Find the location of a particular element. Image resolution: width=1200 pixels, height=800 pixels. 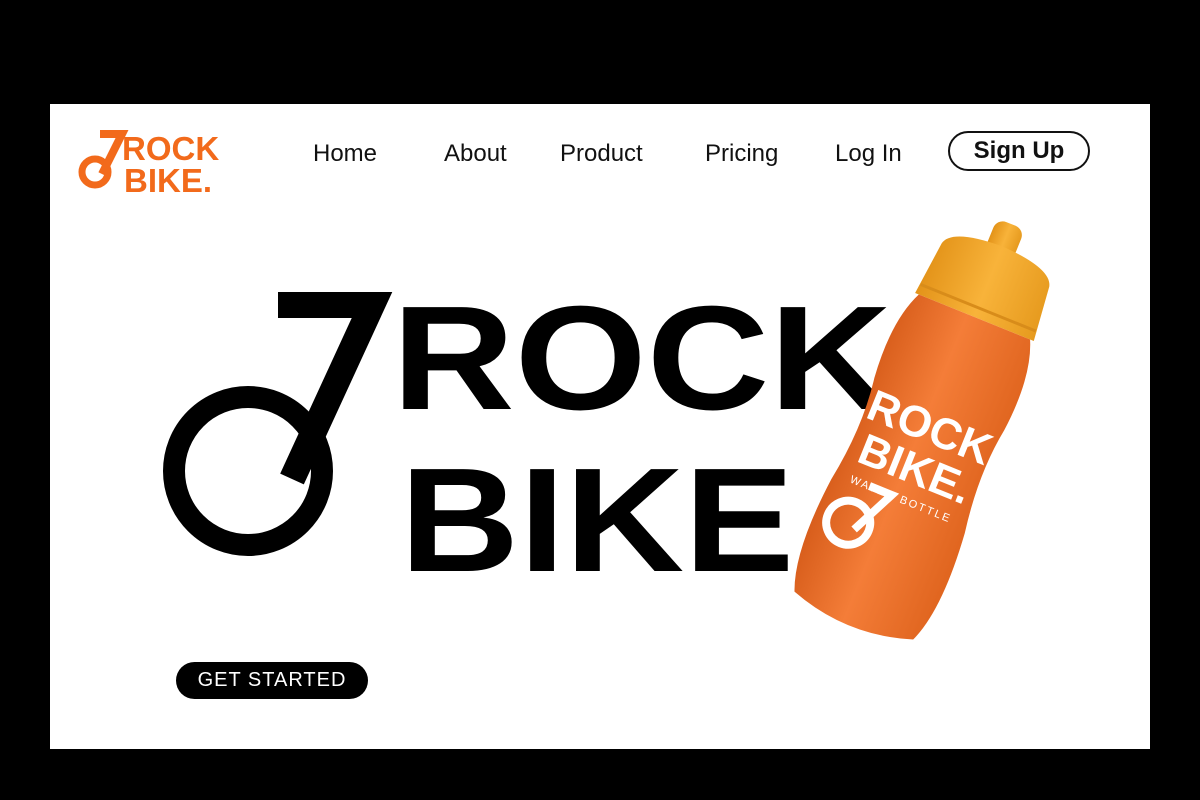

signup-button: Sign Up is located at coordinates (1019, 151).